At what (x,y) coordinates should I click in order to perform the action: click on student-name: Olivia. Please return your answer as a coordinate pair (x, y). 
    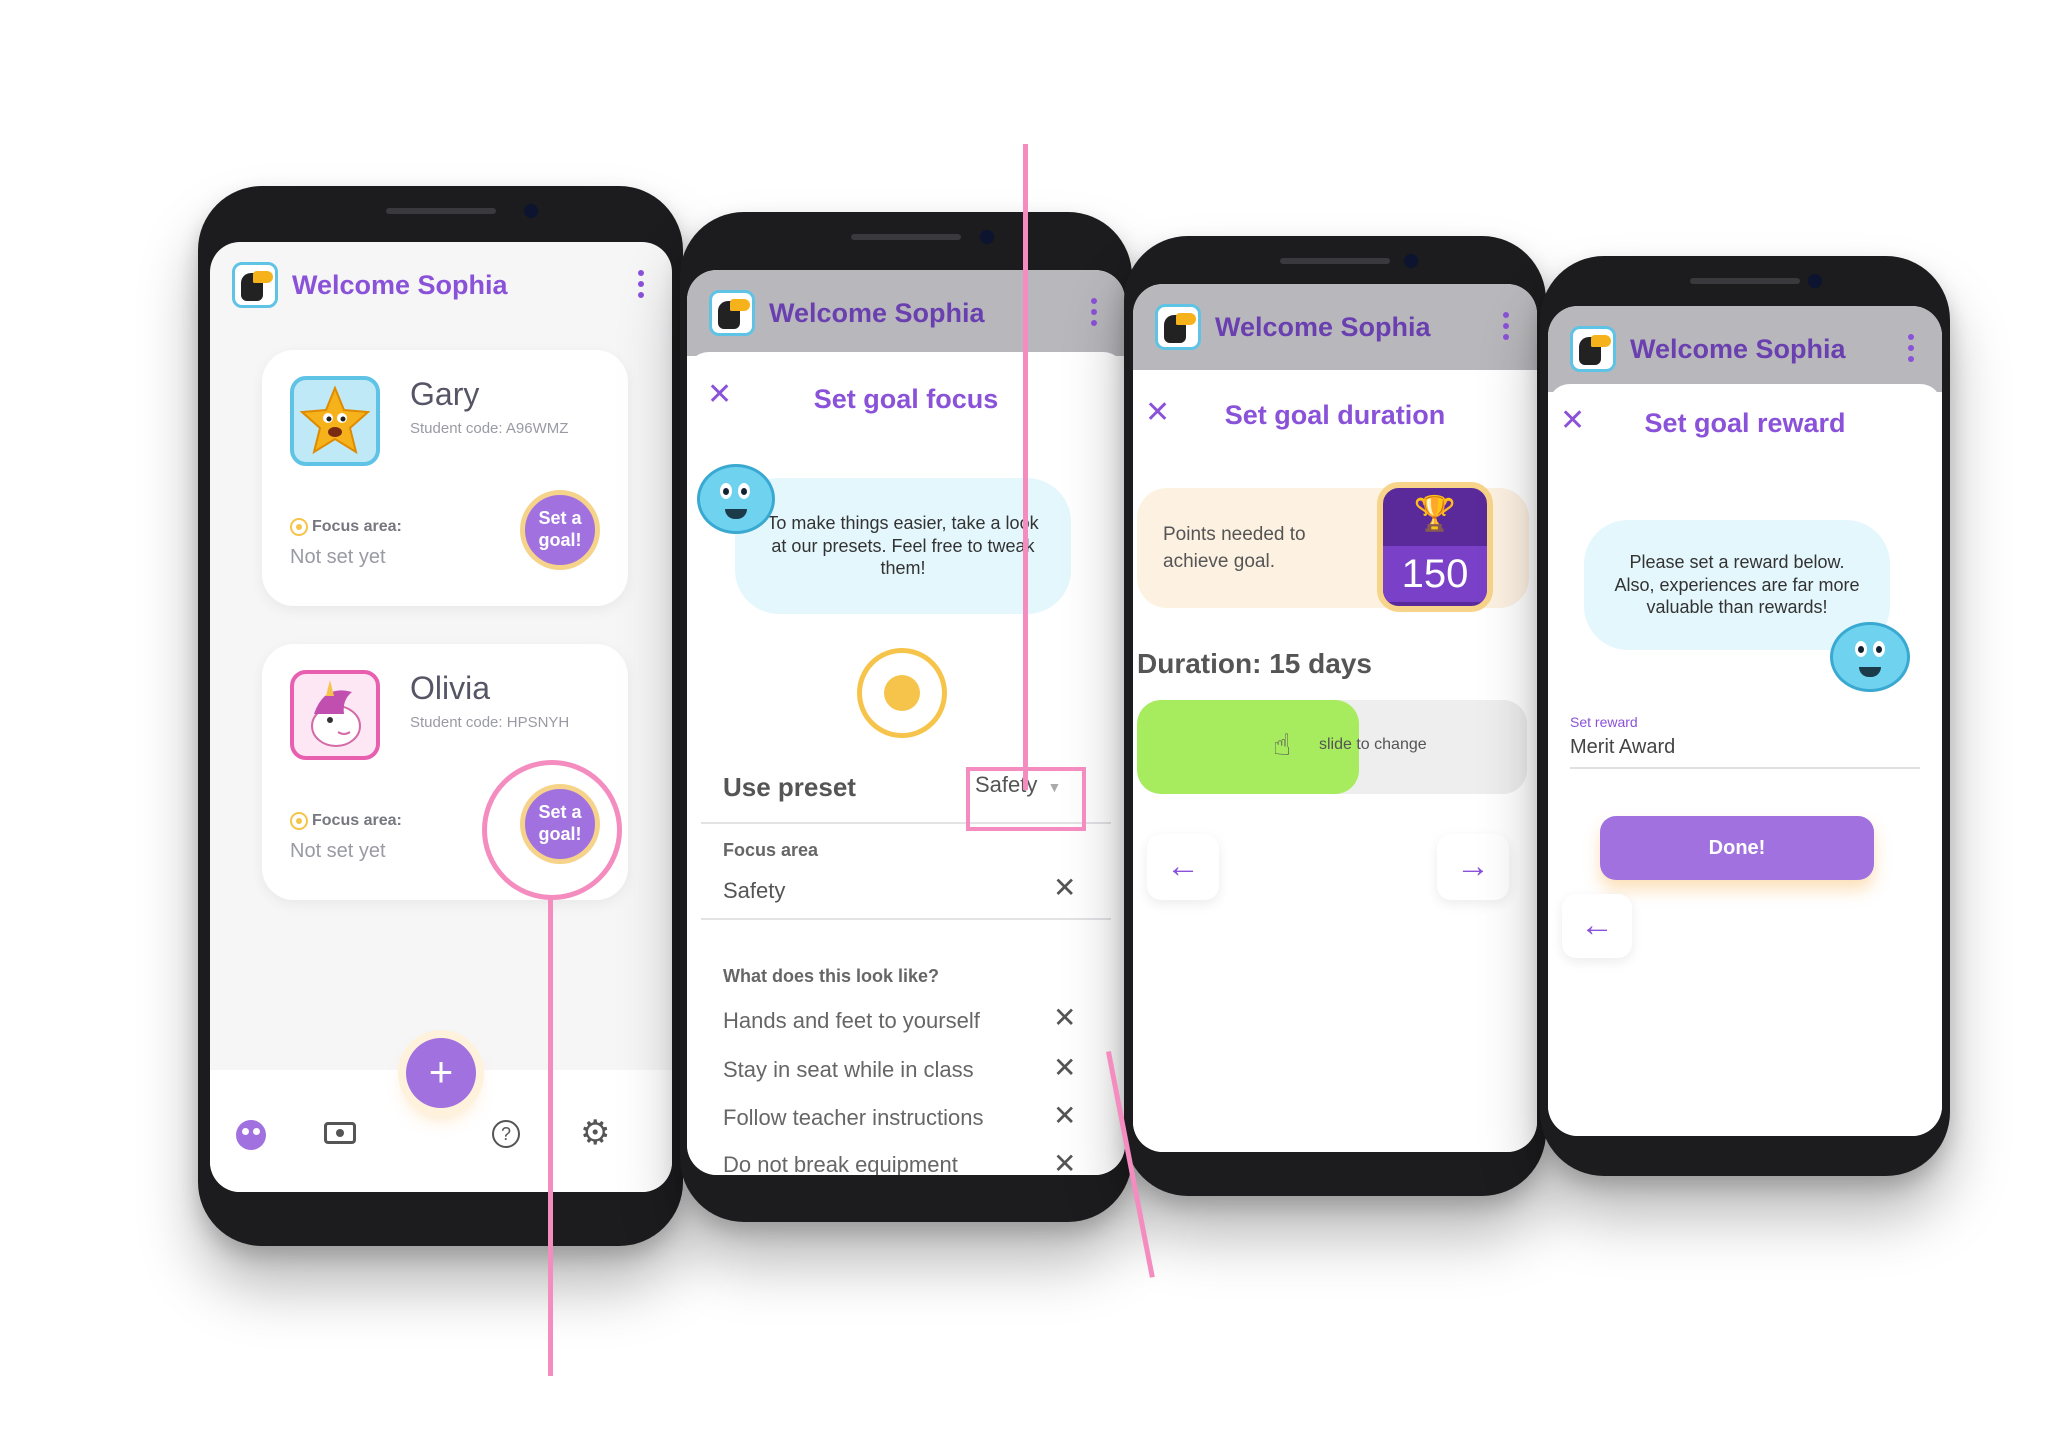
    Looking at the image, I should click on (450, 688).